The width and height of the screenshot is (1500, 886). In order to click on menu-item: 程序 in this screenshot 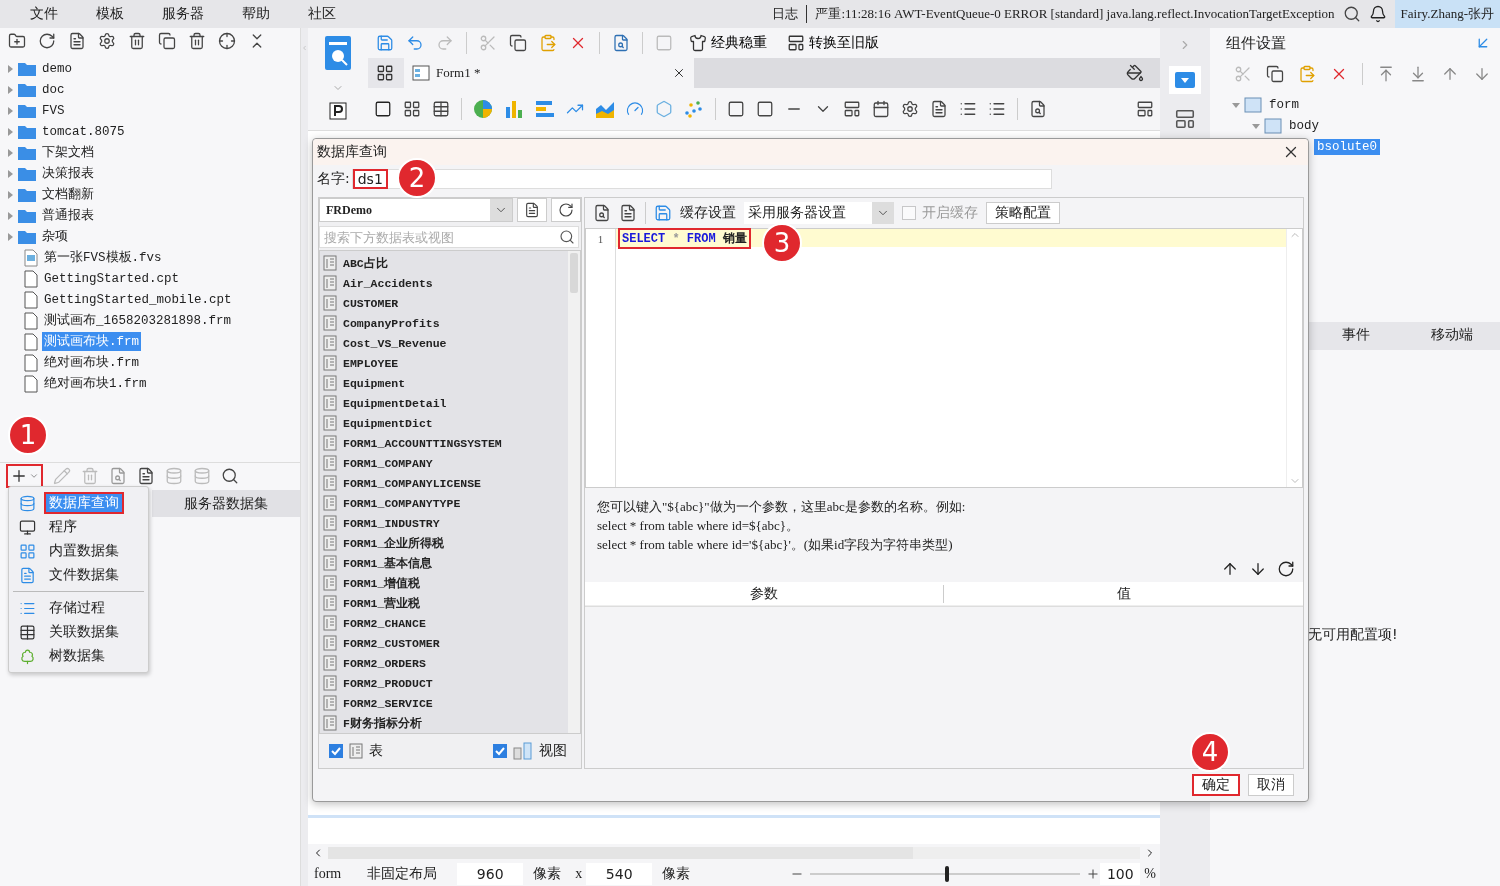, I will do `click(63, 527)`.